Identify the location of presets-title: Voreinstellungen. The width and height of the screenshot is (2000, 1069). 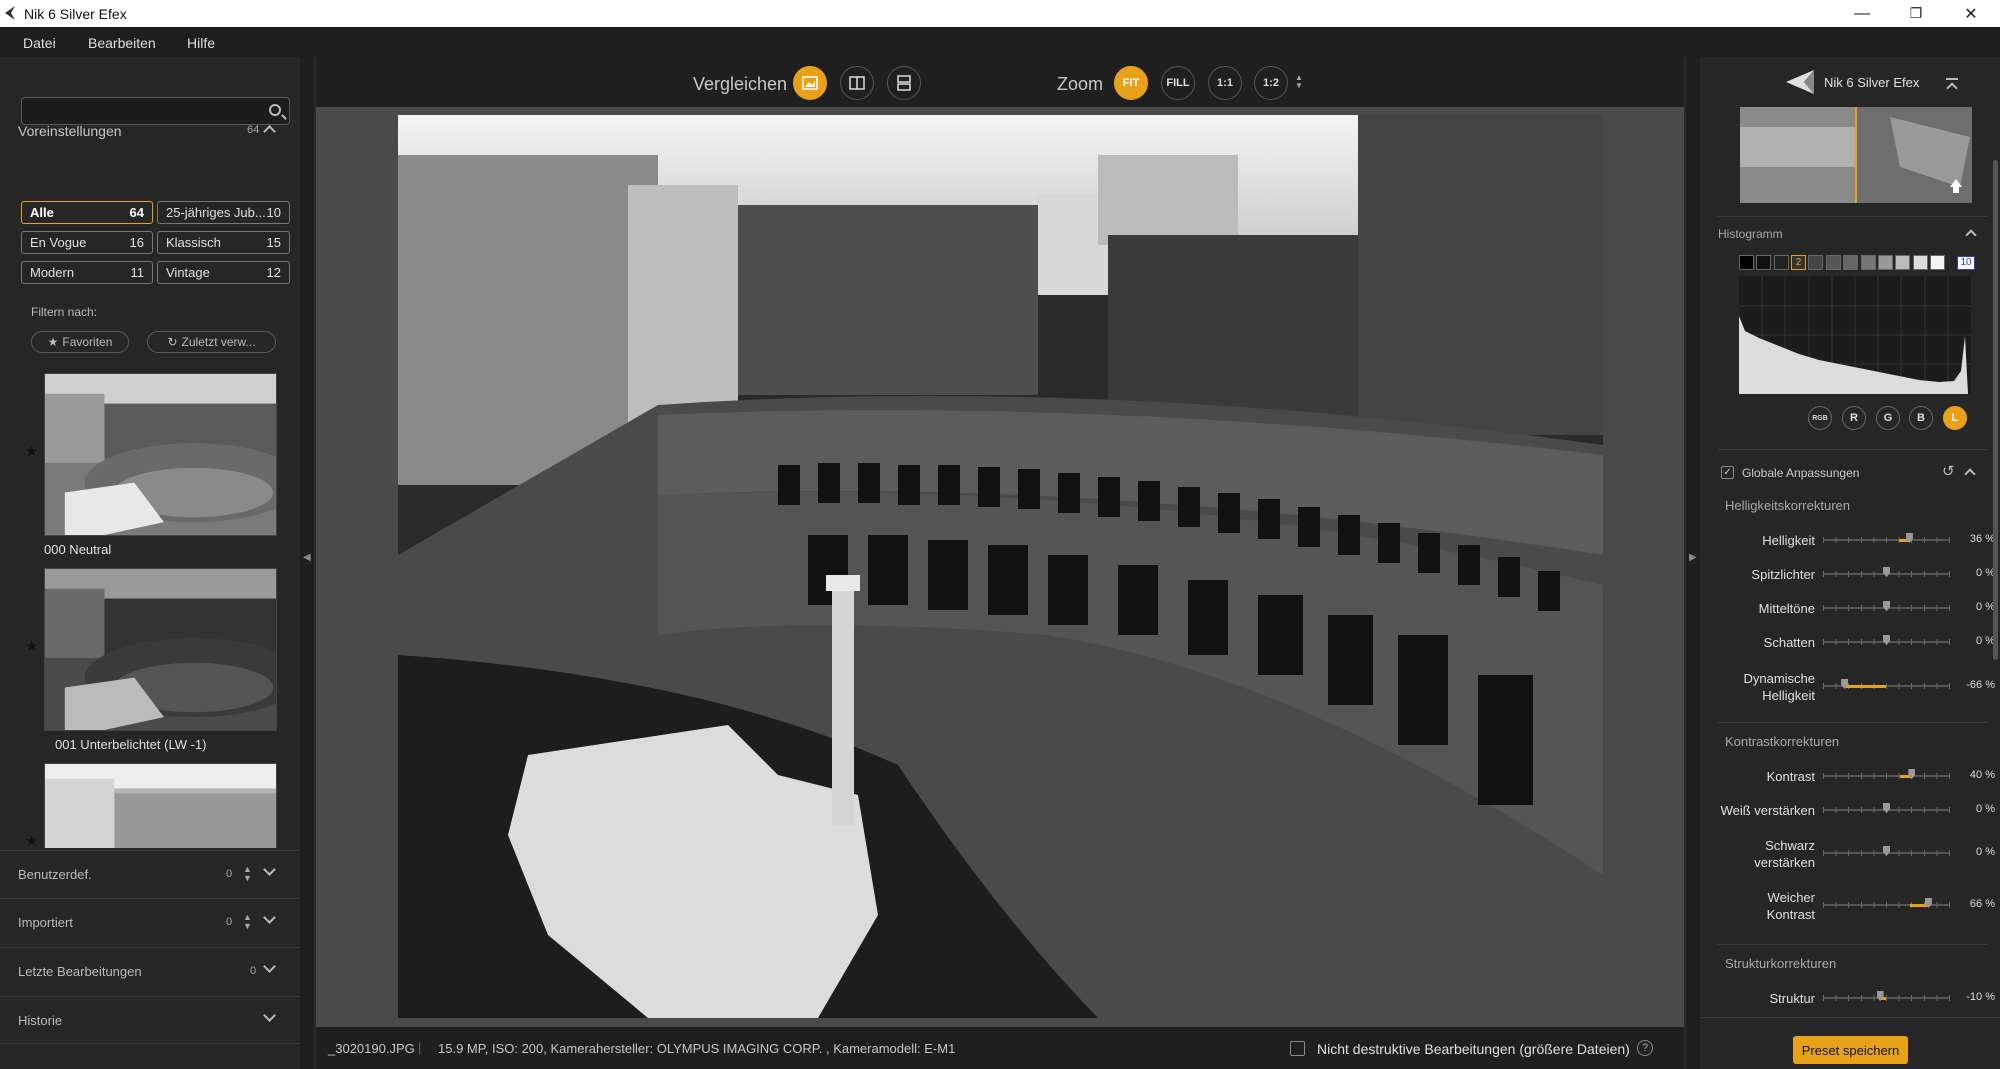
(70, 131).